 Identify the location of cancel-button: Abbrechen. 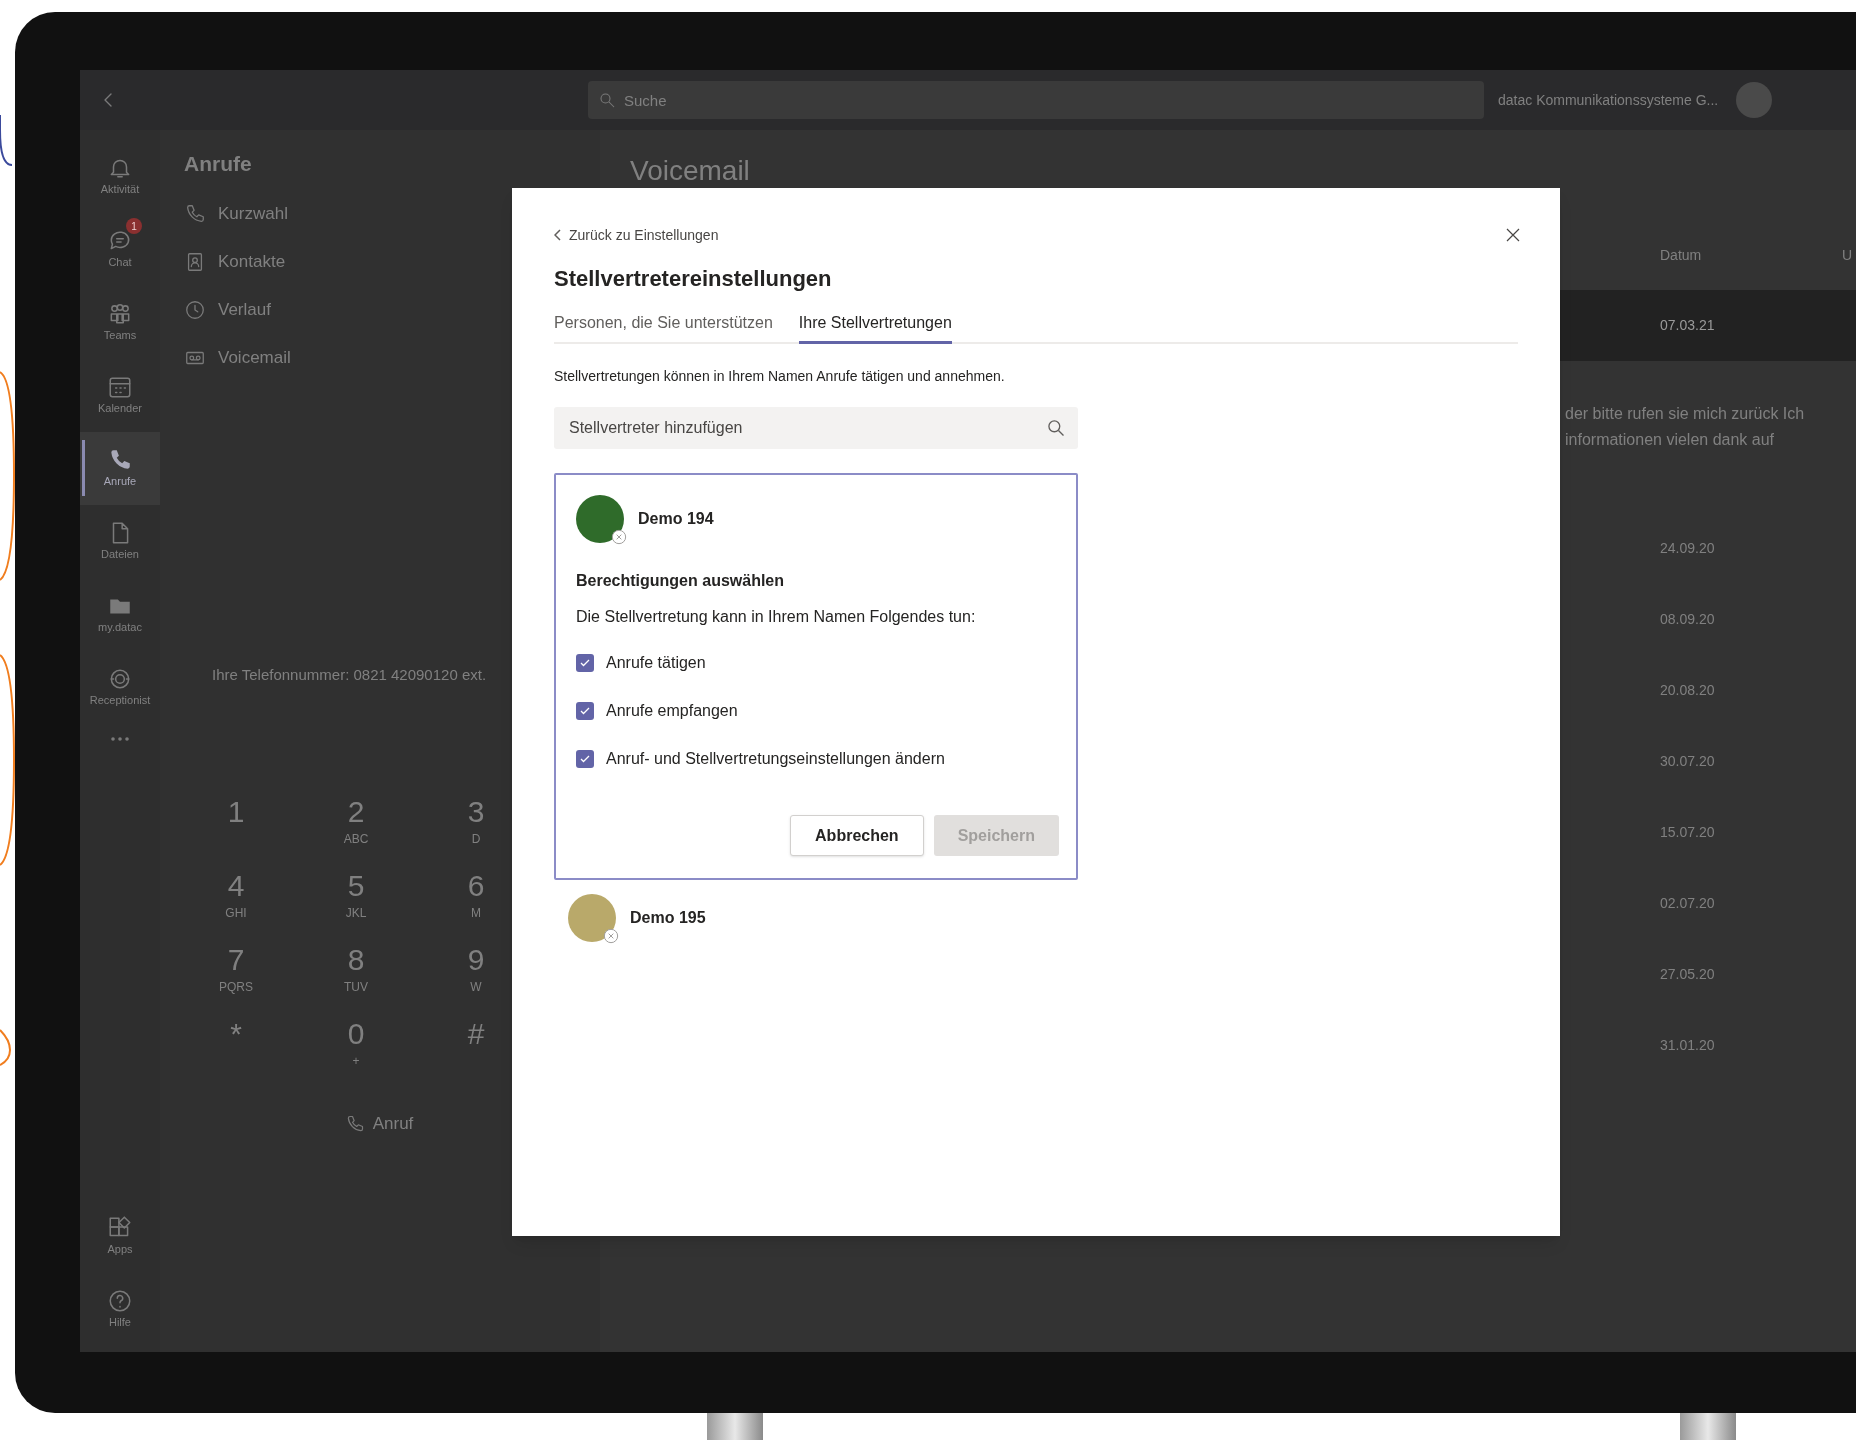
(857, 835).